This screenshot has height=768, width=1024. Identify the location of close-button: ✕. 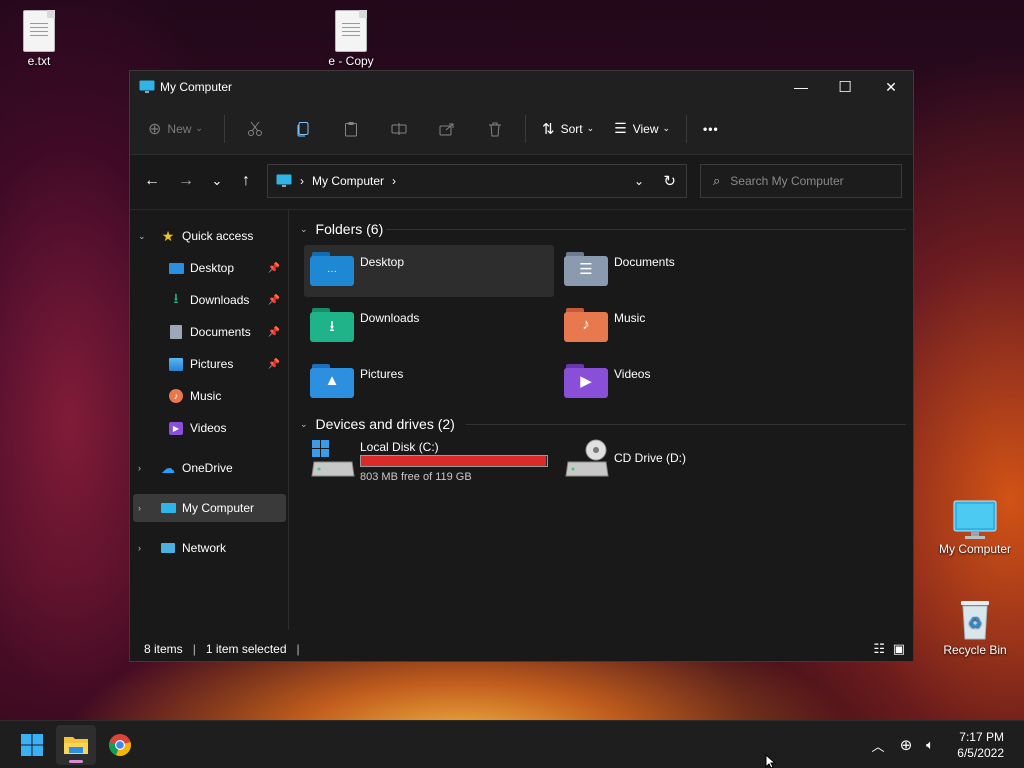
(891, 87).